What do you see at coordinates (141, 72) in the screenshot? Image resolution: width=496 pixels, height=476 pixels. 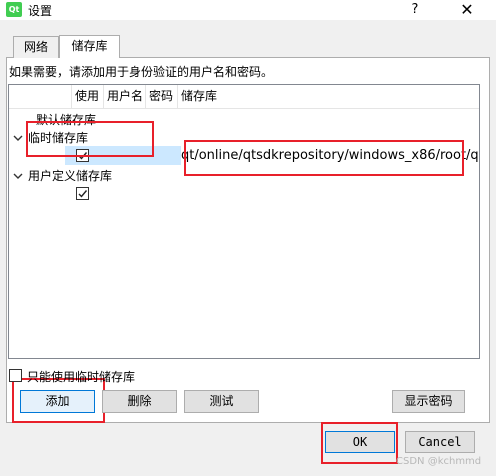 I see `instruction-text: 如果需要，请添加用于身份验证的用户名和密码。` at bounding box center [141, 72].